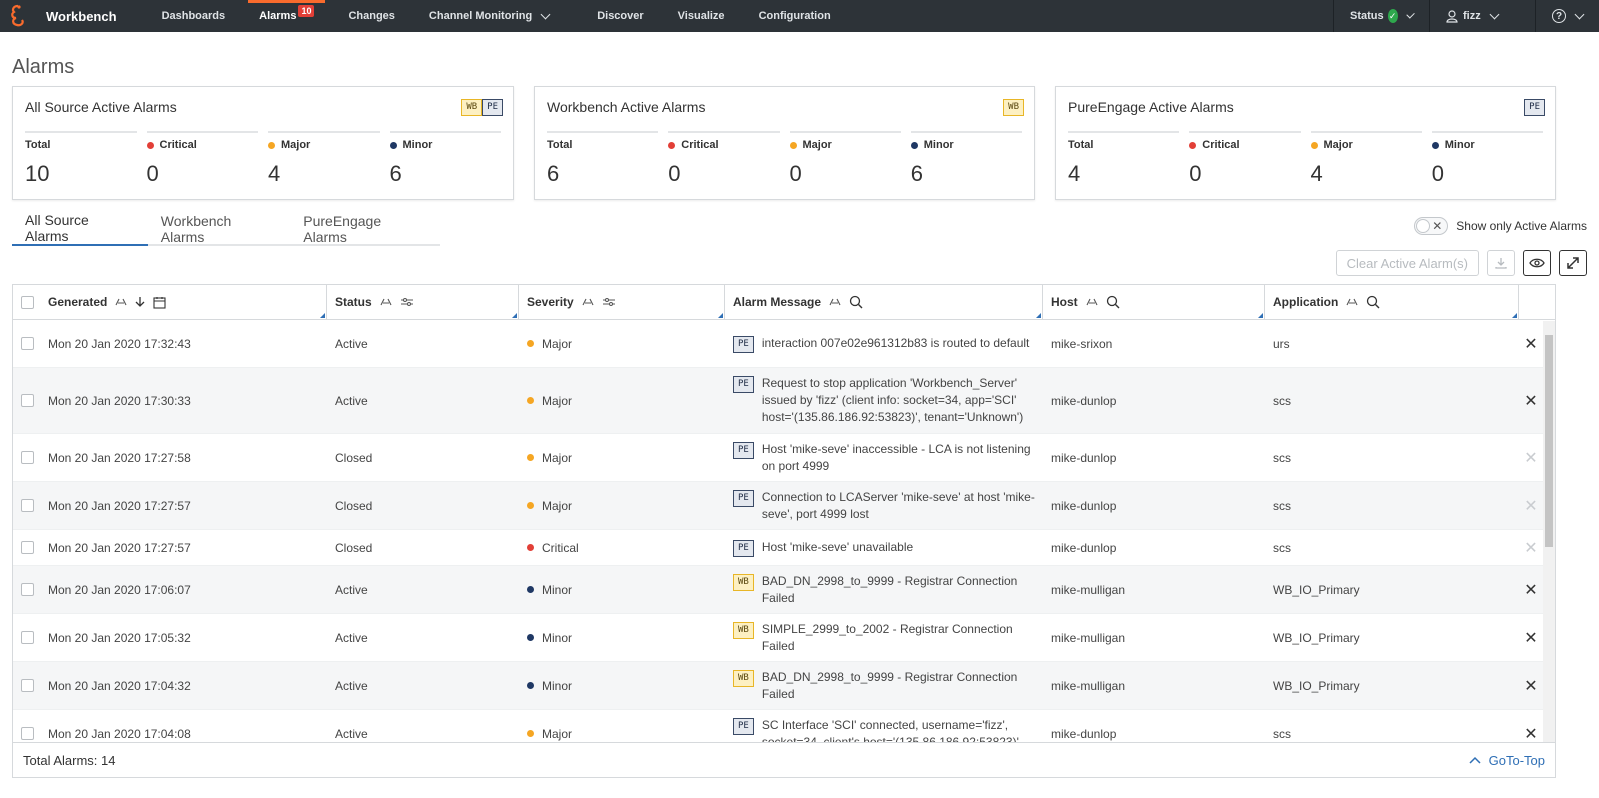  What do you see at coordinates (837, 546) in the screenshot?
I see `message-value: Host 'mike-seve' unavailable` at bounding box center [837, 546].